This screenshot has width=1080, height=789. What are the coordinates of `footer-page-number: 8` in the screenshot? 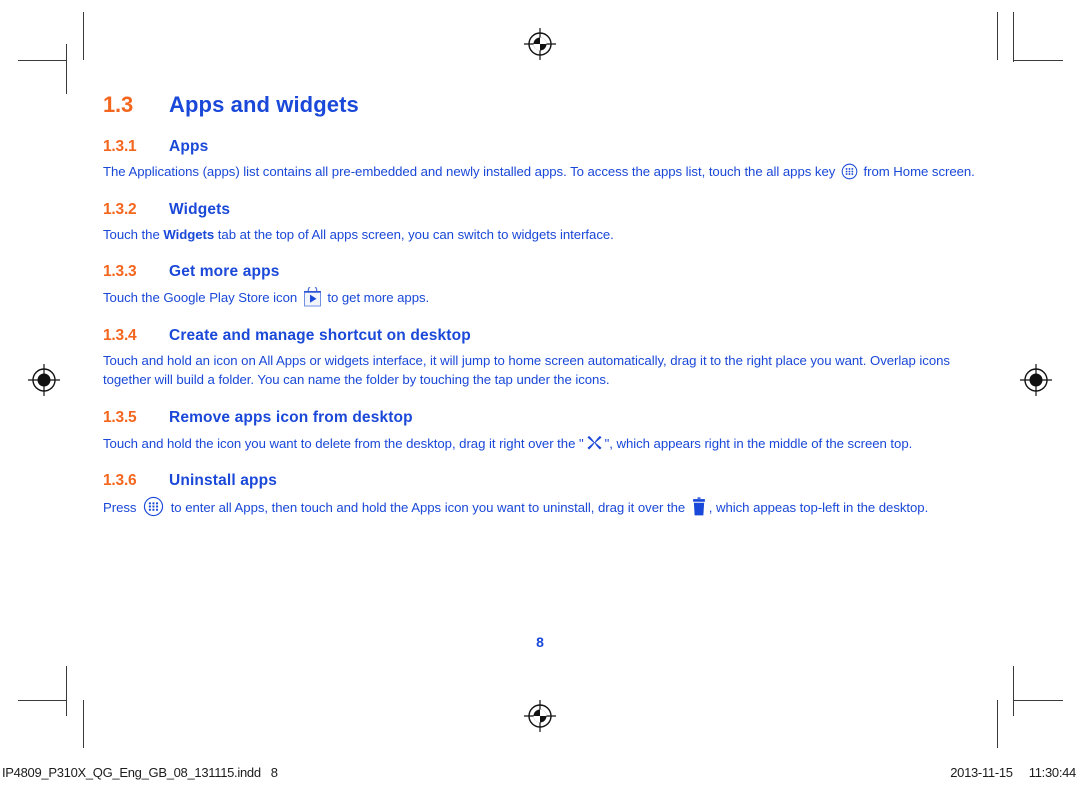 It's located at (274, 772).